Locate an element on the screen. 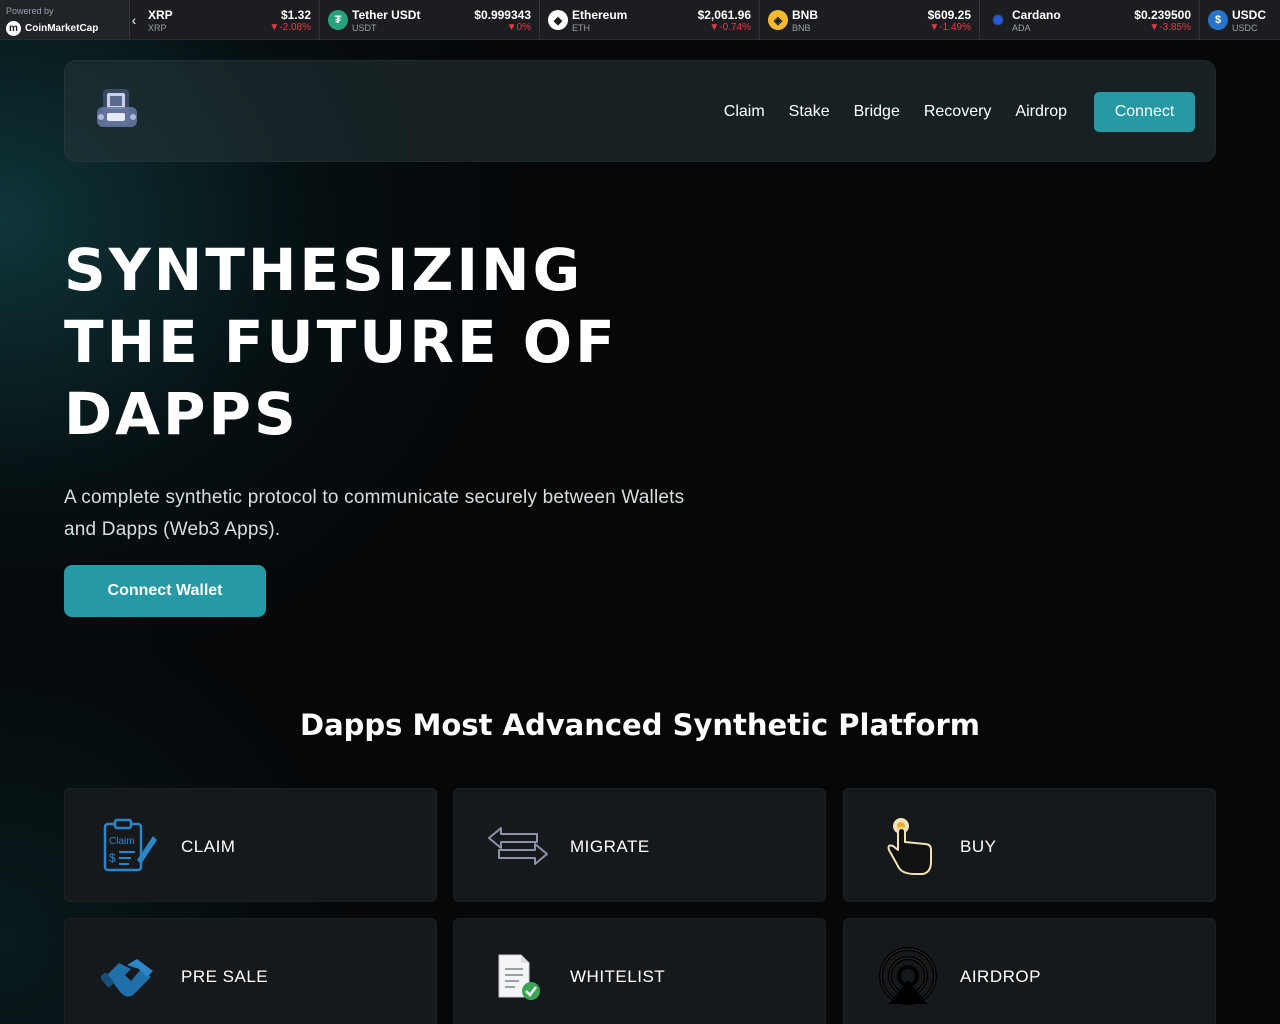 This screenshot has width=1280, height=1024. feature-card-label: PRE SALE is located at coordinates (225, 976).